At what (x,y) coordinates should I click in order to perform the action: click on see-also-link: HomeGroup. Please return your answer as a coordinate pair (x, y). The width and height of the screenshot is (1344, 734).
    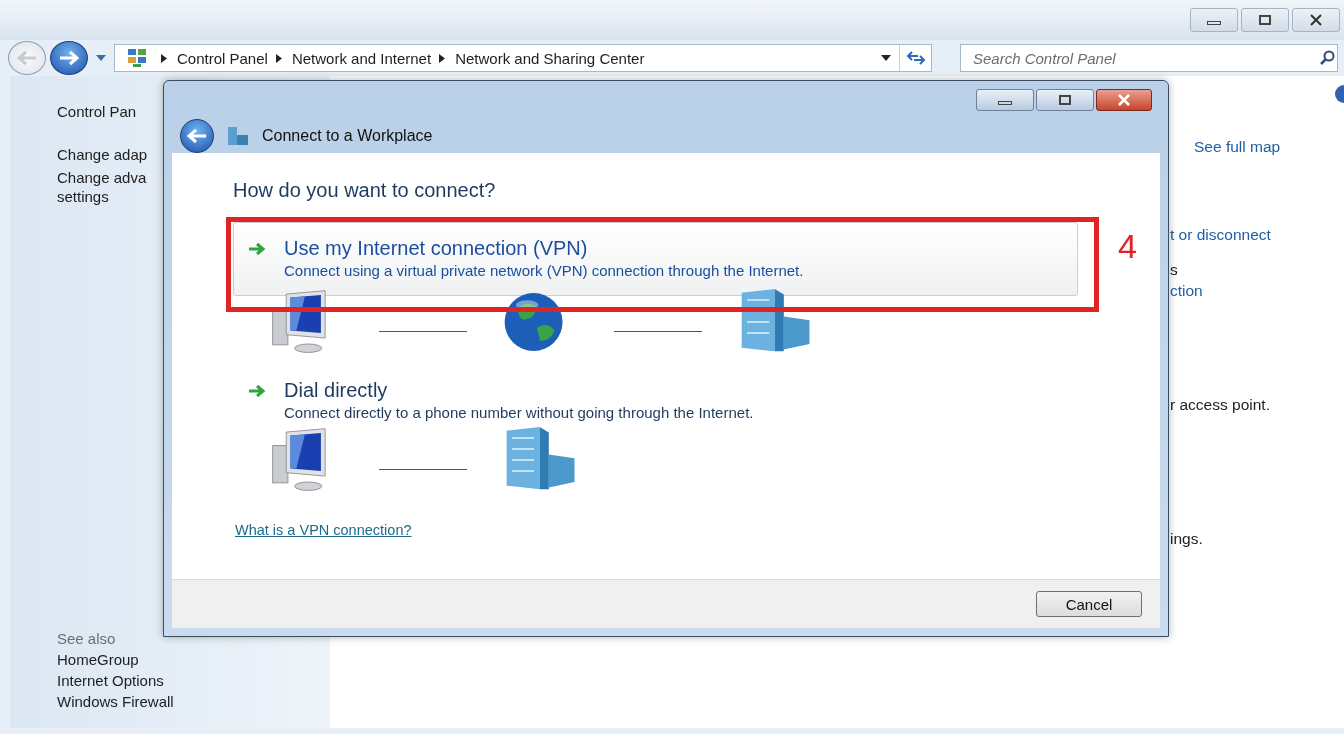
    Looking at the image, I should click on (193, 659).